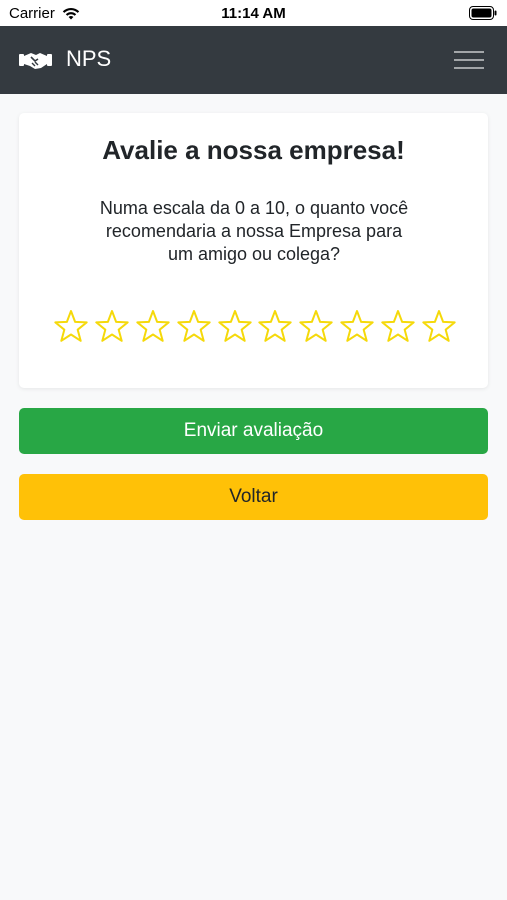  Describe the element at coordinates (253, 497) in the screenshot. I see `back-button: Voltar` at that location.